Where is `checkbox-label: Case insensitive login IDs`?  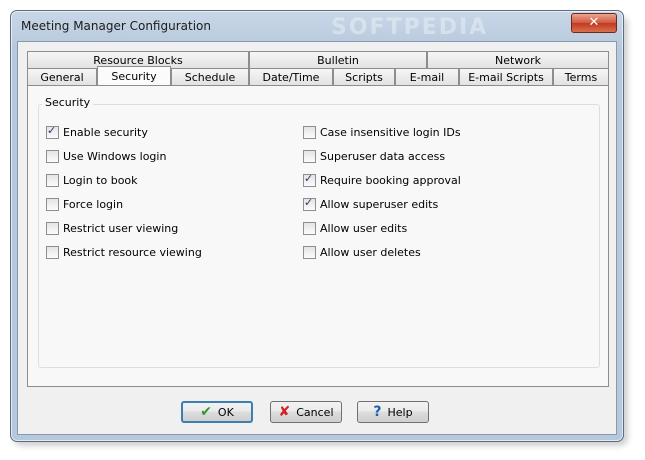
checkbox-label: Case insensitive login IDs is located at coordinates (390, 132).